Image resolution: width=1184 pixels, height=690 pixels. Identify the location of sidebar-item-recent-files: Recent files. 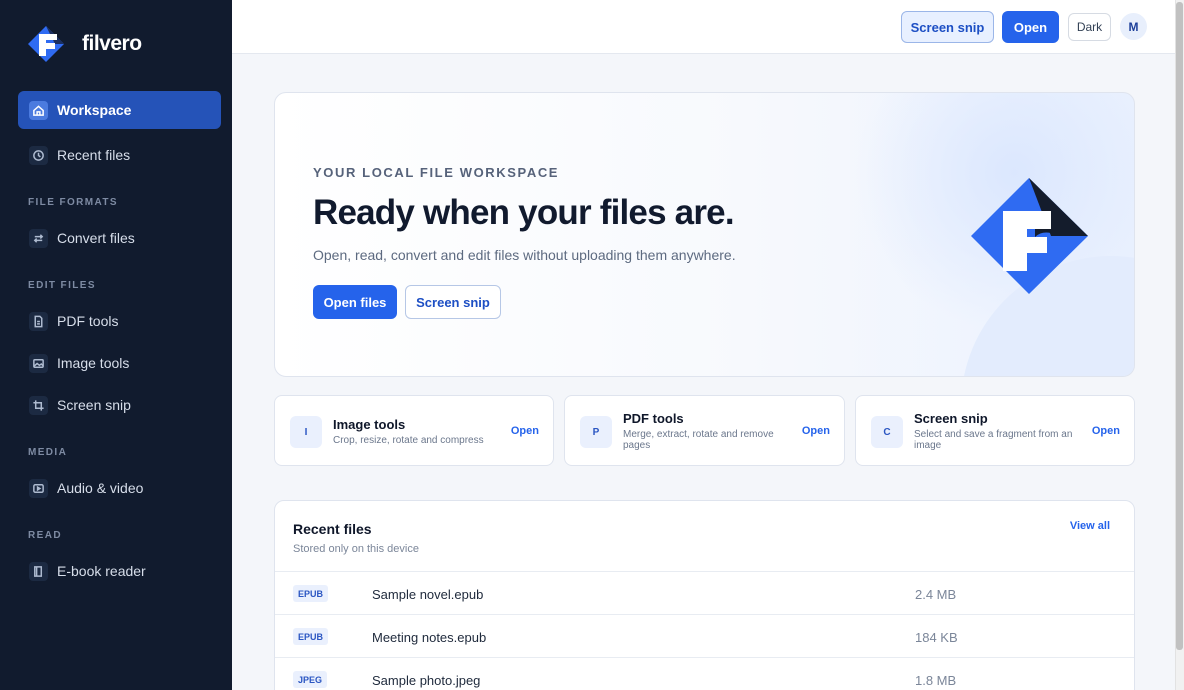
(119, 155).